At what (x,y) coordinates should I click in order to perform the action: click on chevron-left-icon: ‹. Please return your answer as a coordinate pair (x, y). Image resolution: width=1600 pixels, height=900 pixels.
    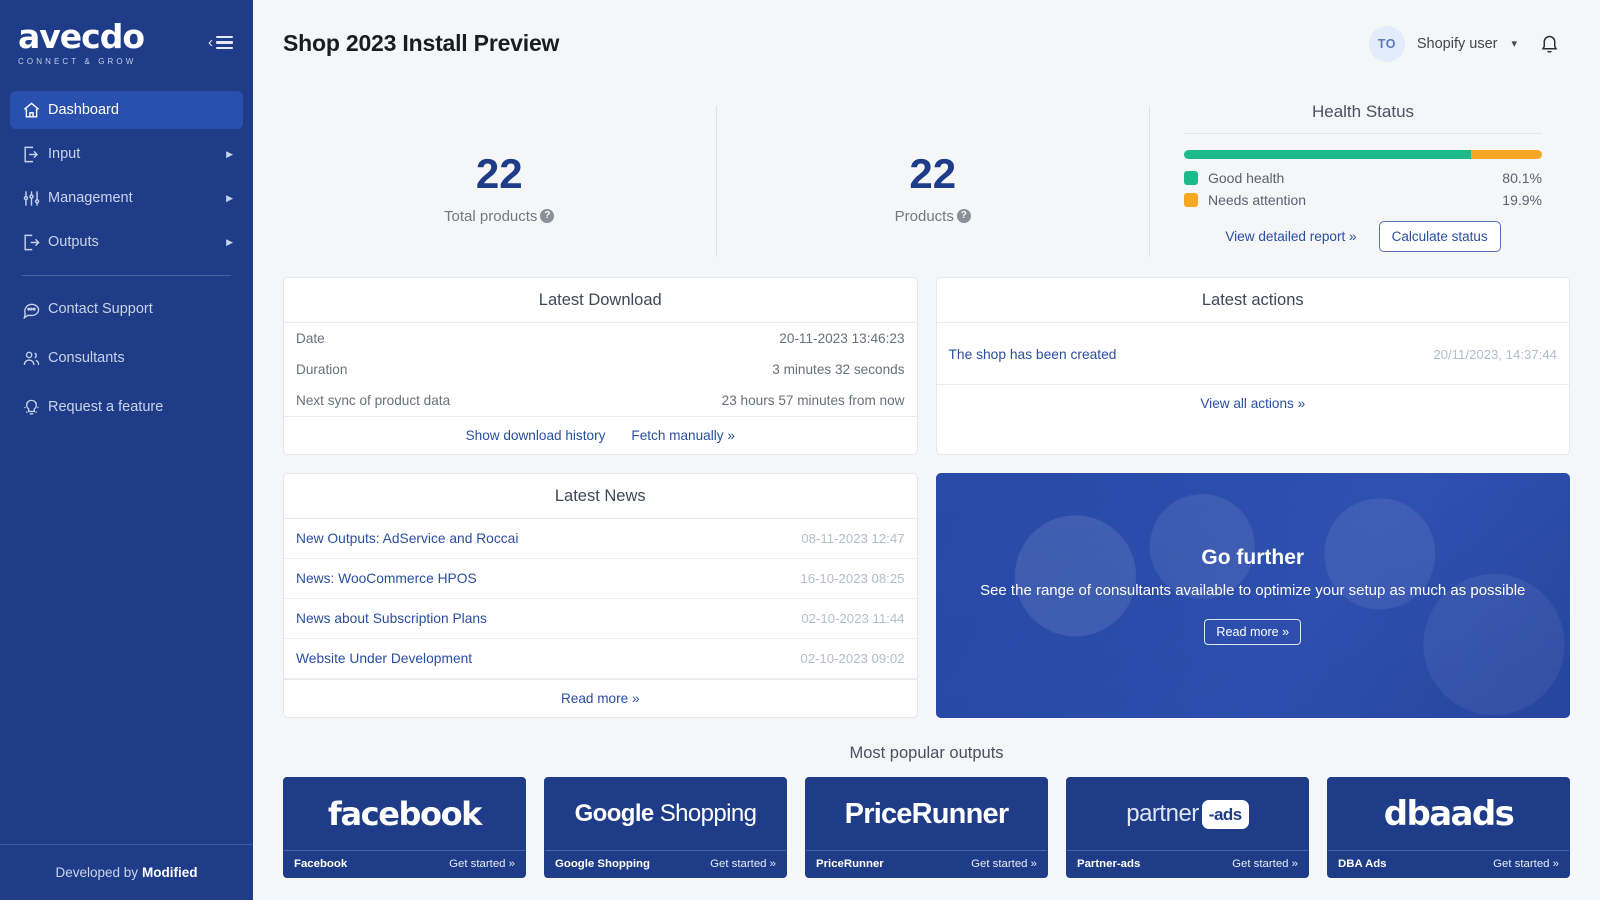
    Looking at the image, I should click on (210, 42).